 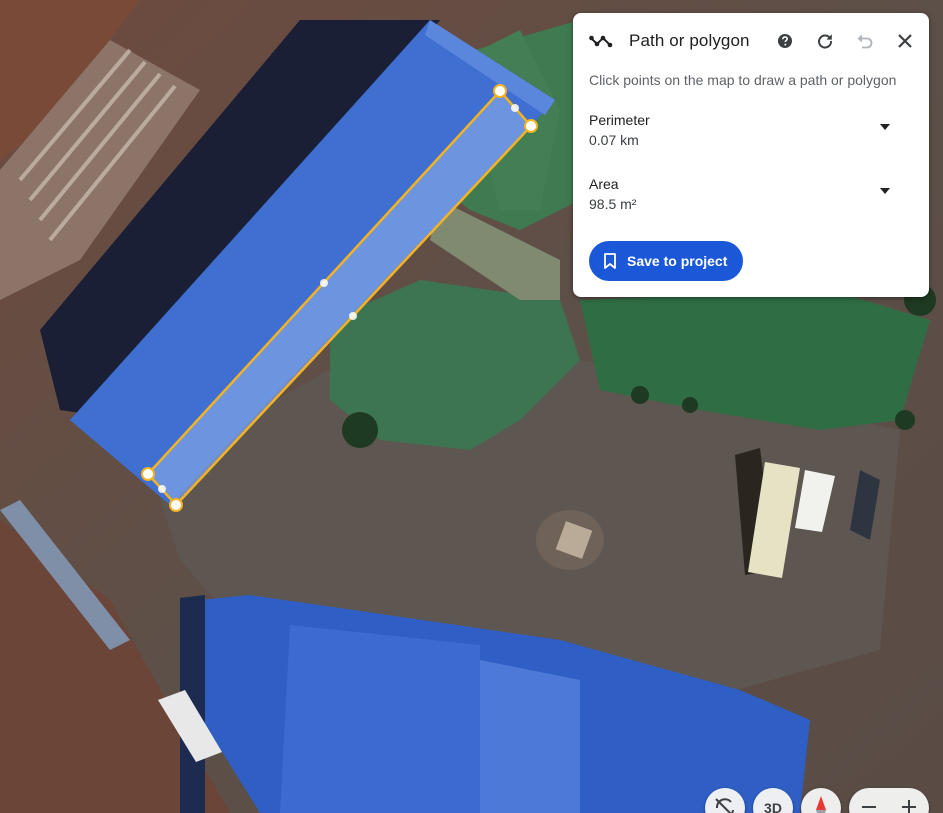 I want to click on area-dropdown-icon, so click(x=885, y=191).